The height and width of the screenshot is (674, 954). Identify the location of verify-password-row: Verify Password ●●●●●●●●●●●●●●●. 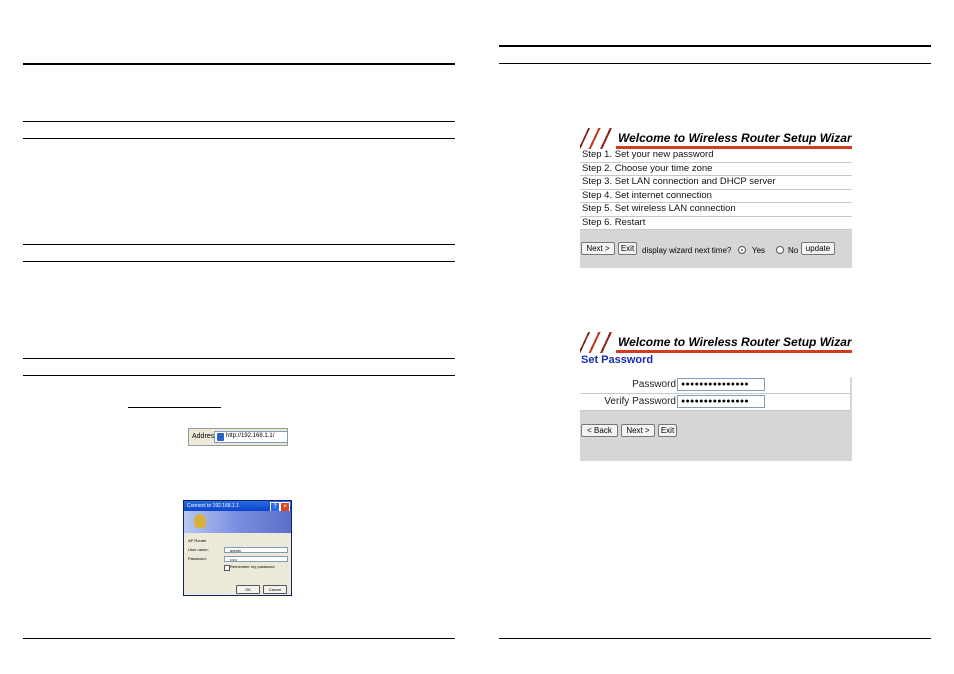
(715, 402).